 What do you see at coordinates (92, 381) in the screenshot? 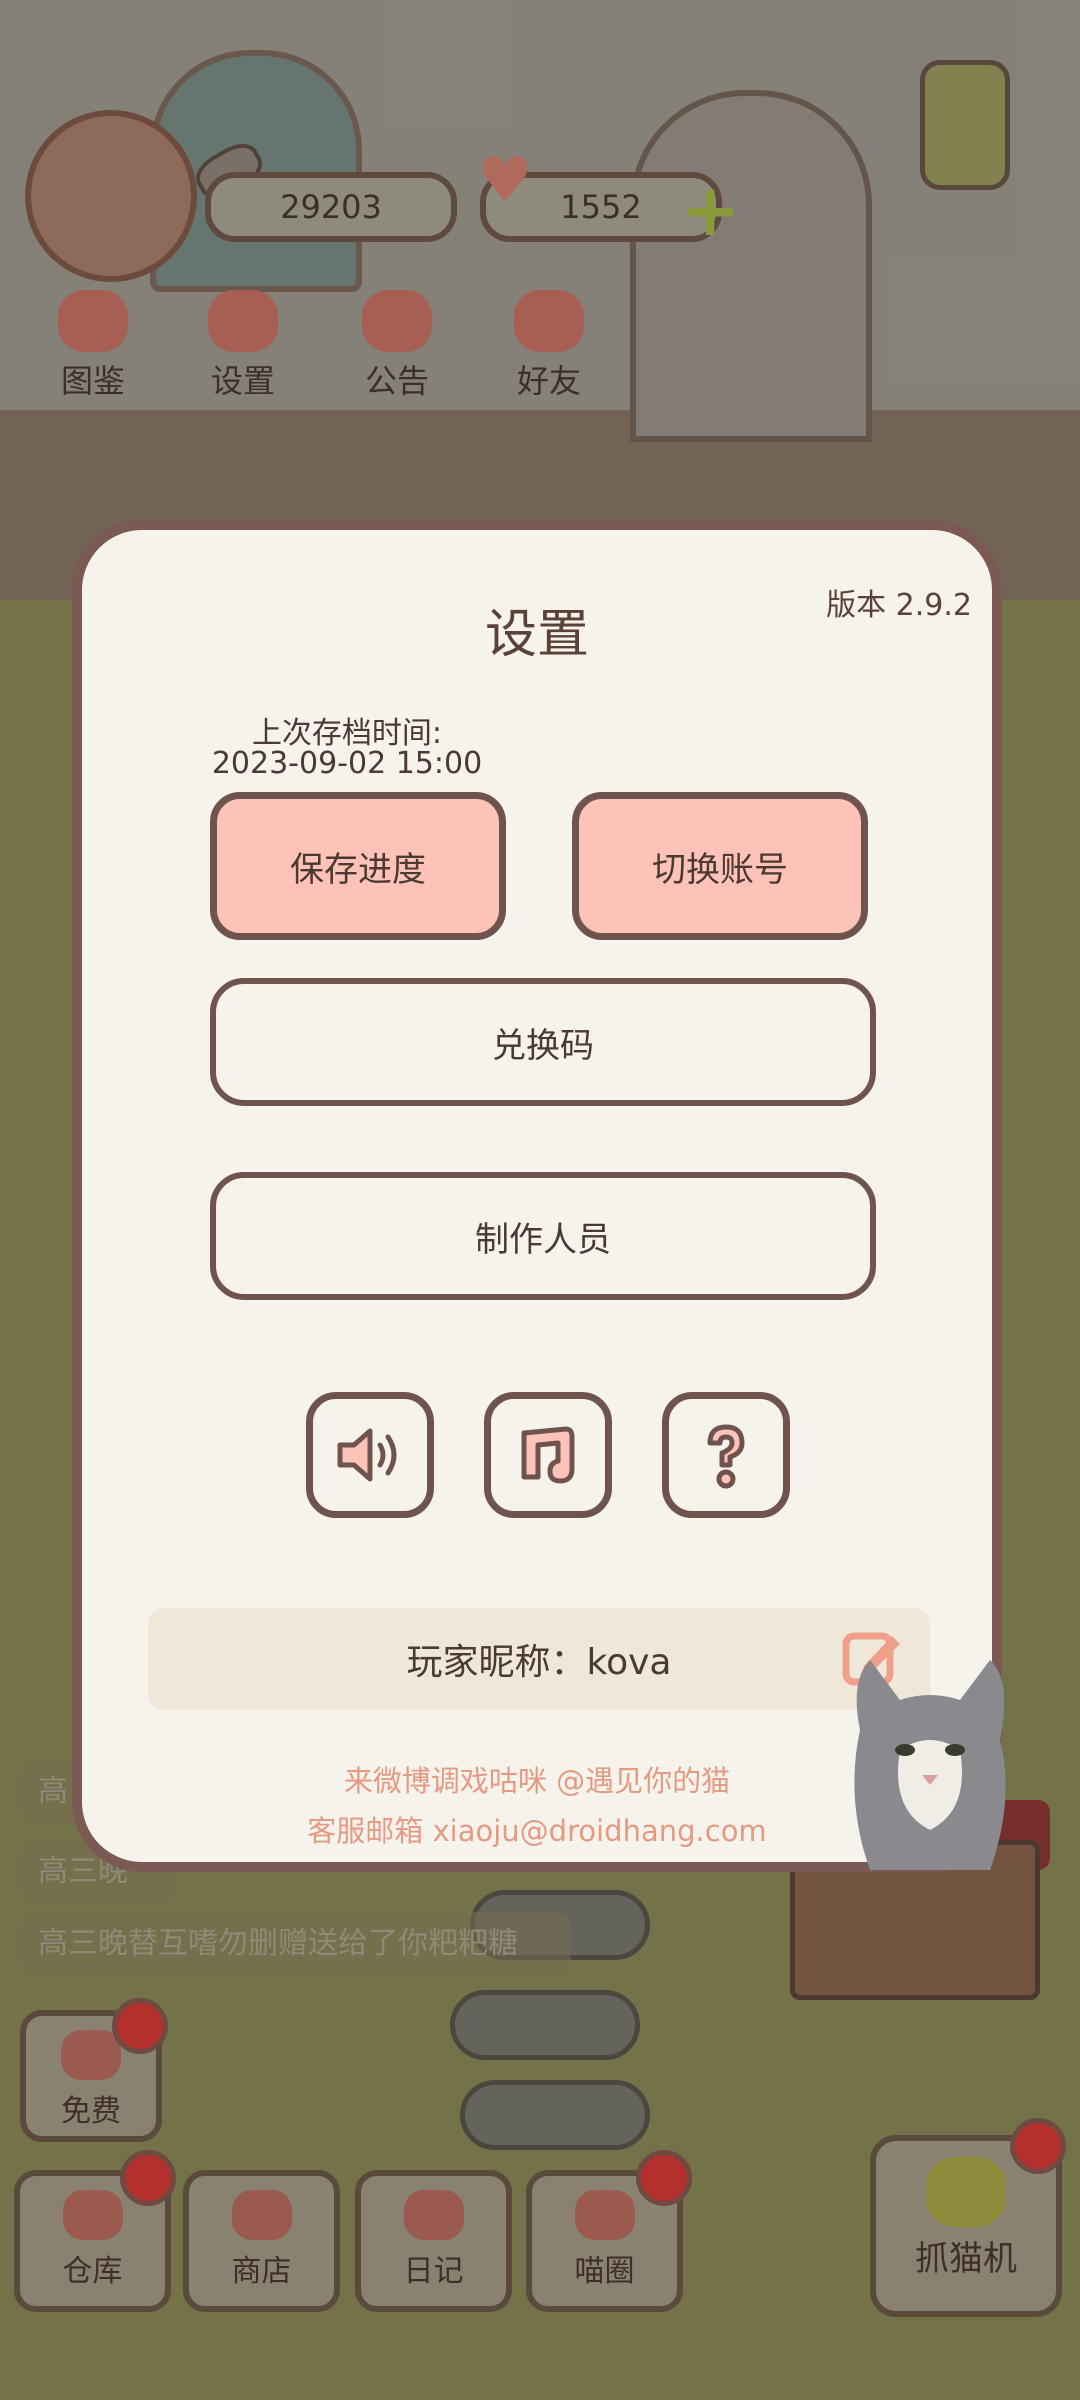
I see `menu-item-label: 图鉴` at bounding box center [92, 381].